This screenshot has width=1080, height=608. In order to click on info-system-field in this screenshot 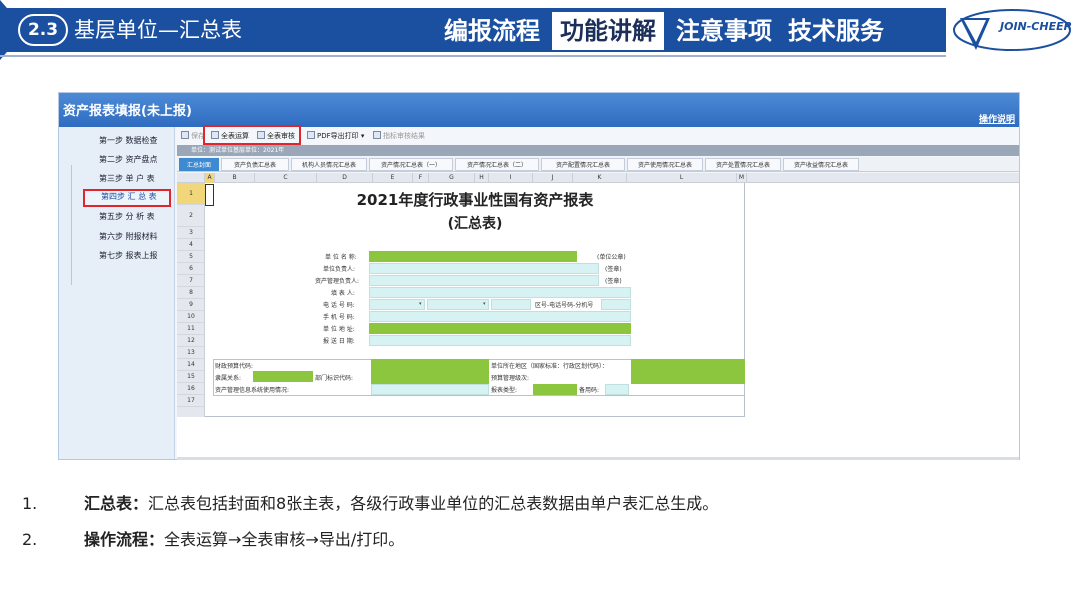, I will do `click(430, 389)`.